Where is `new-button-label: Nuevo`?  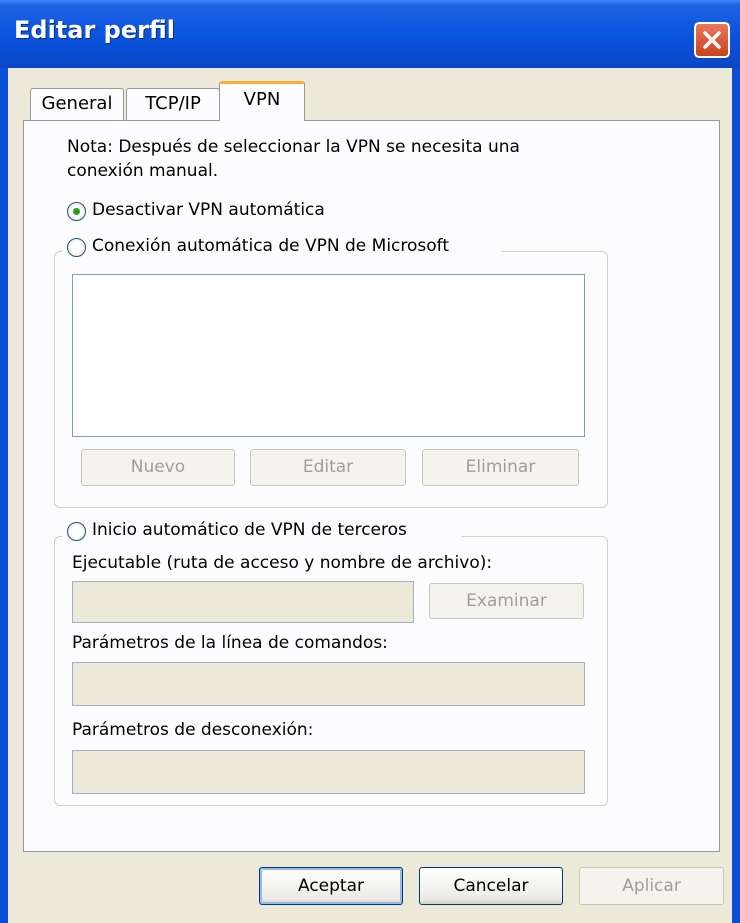
new-button-label: Nuevo is located at coordinates (158, 467).